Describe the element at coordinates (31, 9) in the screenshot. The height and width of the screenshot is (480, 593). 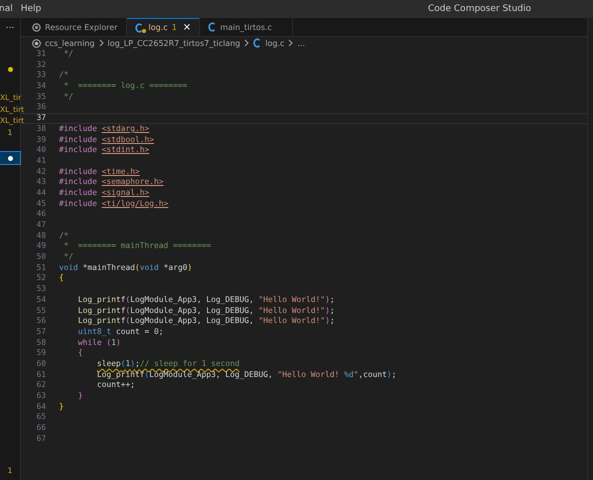
I see `menu-item: Help` at that location.